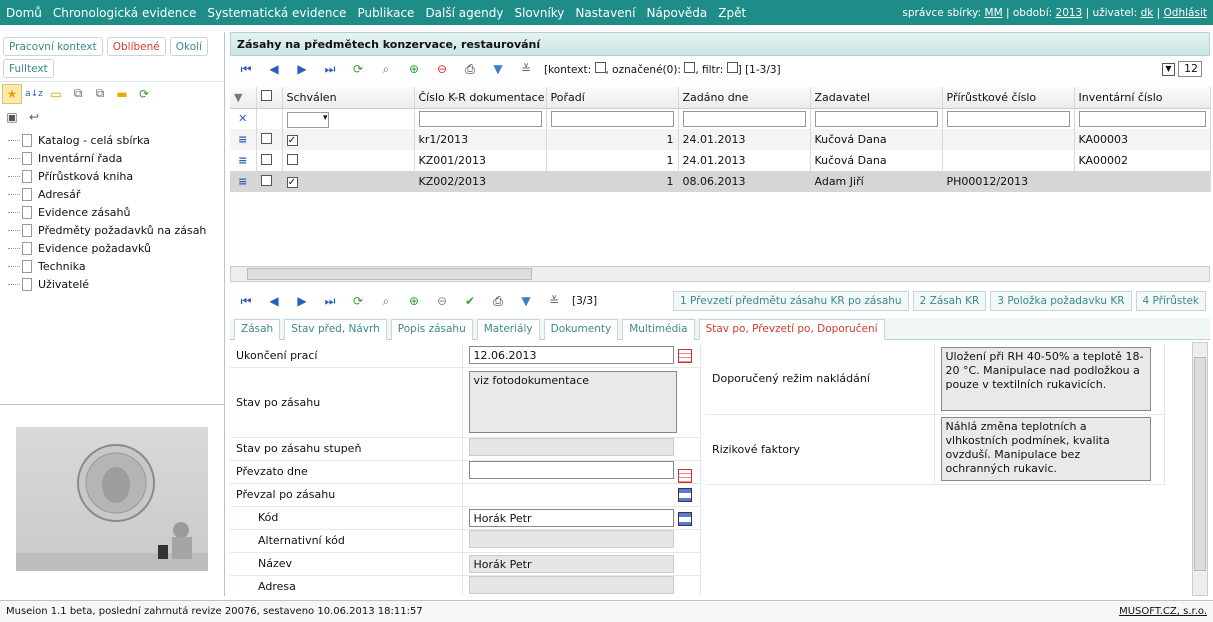  What do you see at coordinates (442, 69) in the screenshot?
I see `delete-icon: ⊖` at bounding box center [442, 69].